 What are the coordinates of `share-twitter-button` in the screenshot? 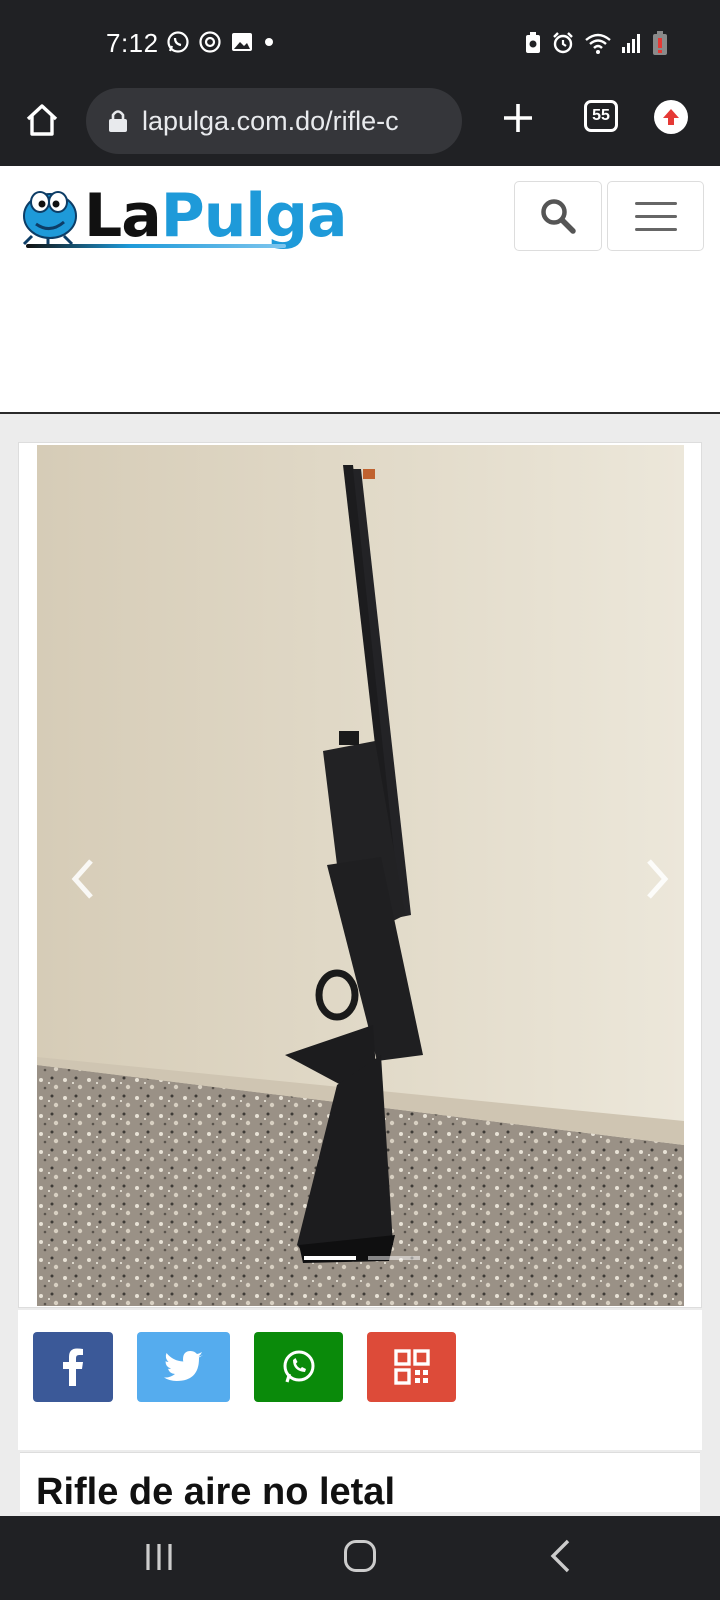 It's located at (183, 1367).